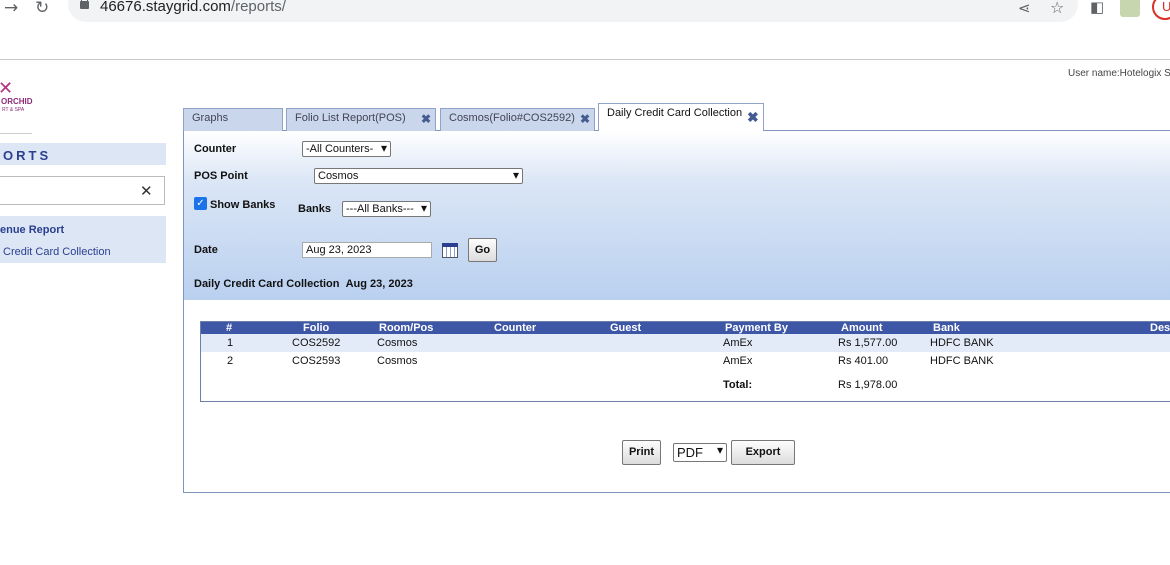  I want to click on browser-toolbar: → ↻ 46676.staygrid.com/reports/ ⋖ ☆ ◧ U, so click(585, 11).